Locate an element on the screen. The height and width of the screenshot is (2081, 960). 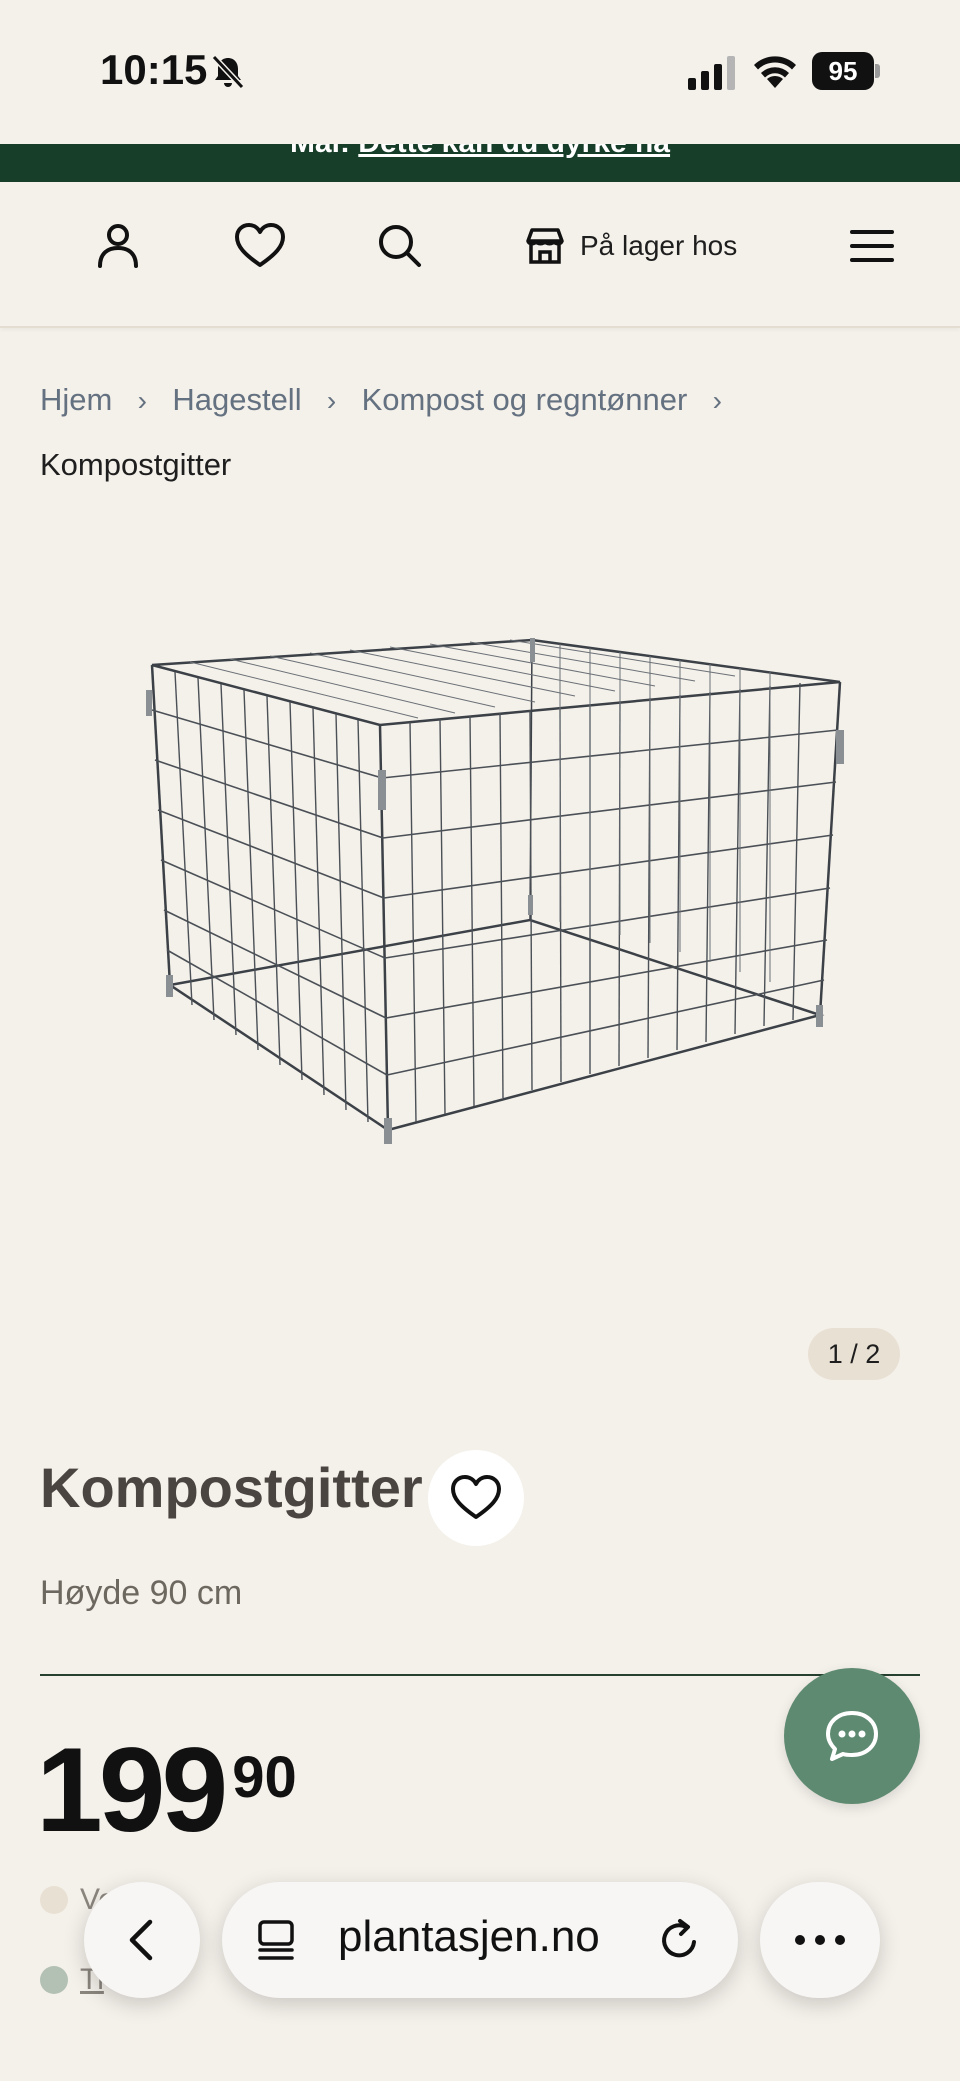
status-bar: 10:15 95 is located at coordinates (480, 72).